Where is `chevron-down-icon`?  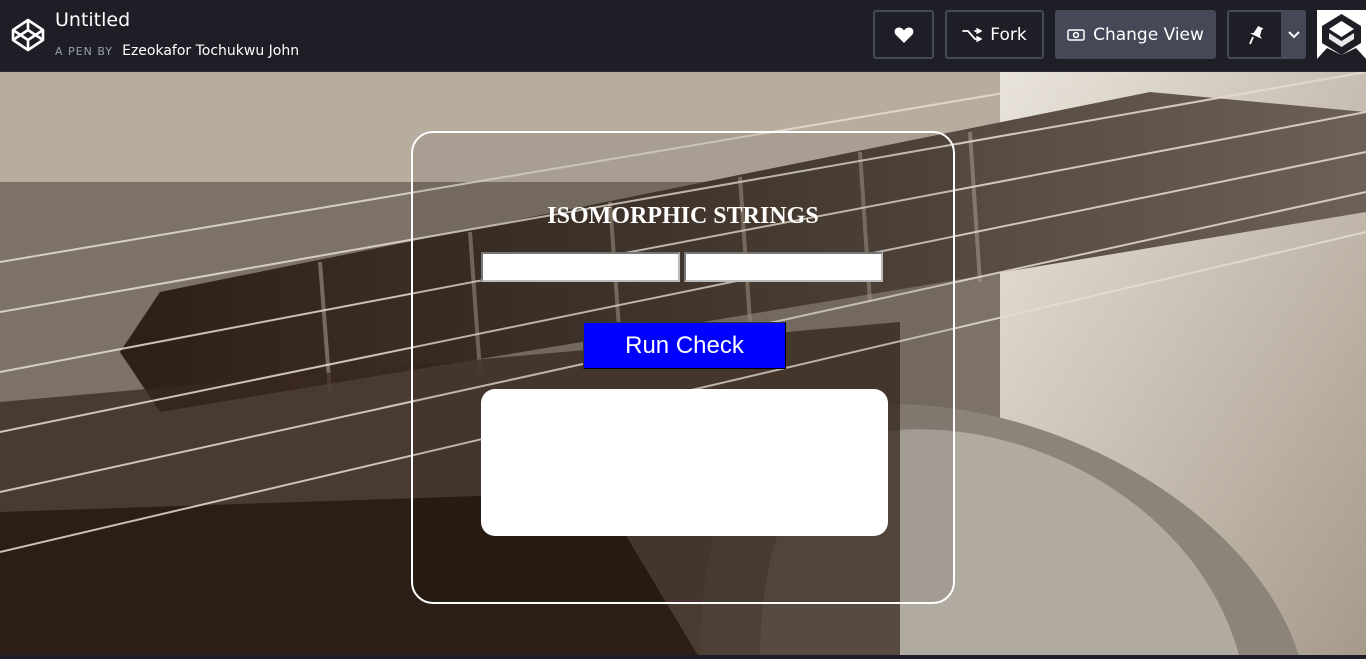 chevron-down-icon is located at coordinates (1293, 34).